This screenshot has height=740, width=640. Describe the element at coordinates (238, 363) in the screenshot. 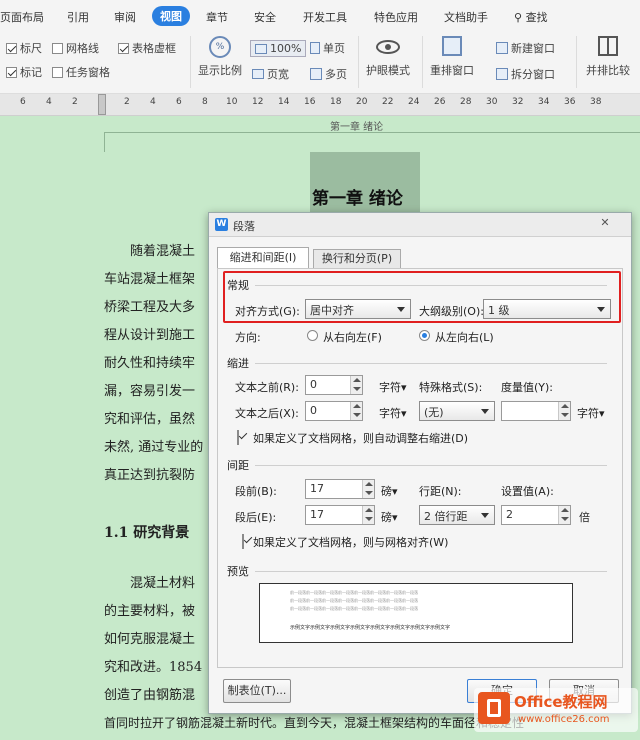

I see `indent-section-label: 缩进` at that location.